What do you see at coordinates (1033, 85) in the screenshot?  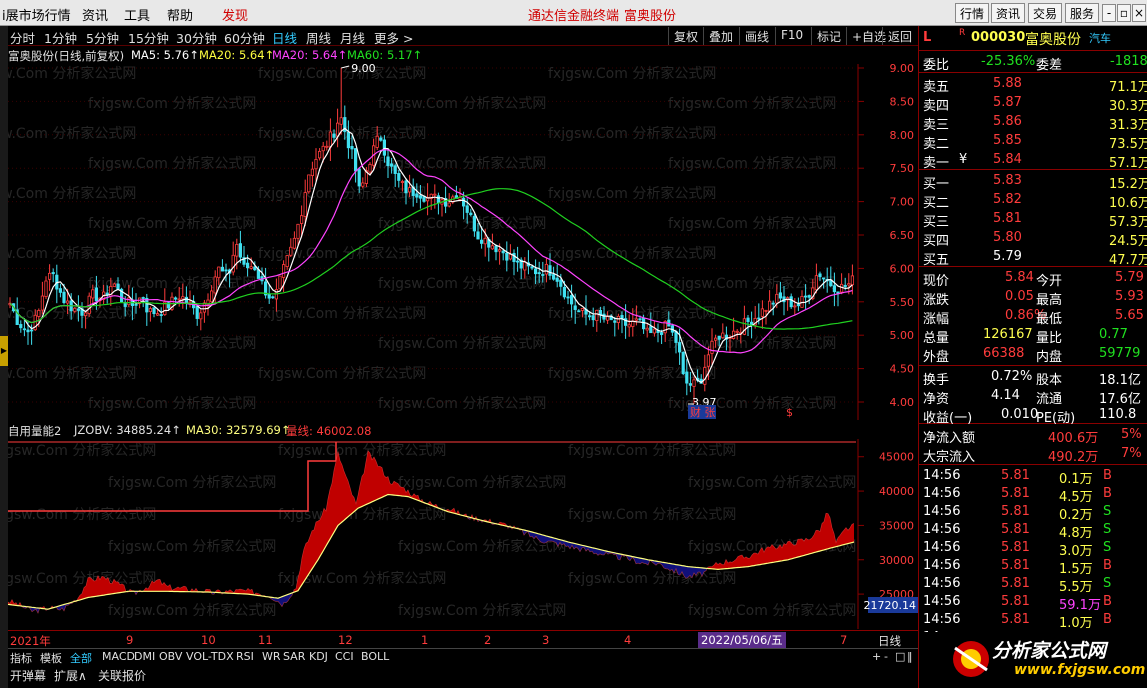 I see `ask-row: 卖五 5.88 71.1万` at bounding box center [1033, 85].